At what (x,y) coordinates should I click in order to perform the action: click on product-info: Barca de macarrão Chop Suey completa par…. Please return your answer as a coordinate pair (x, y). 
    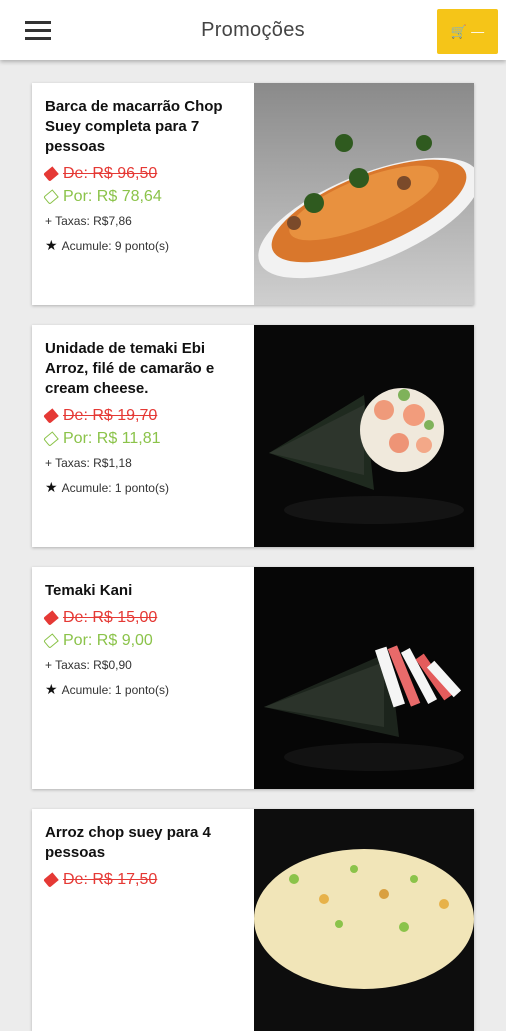
    Looking at the image, I should click on (146, 175).